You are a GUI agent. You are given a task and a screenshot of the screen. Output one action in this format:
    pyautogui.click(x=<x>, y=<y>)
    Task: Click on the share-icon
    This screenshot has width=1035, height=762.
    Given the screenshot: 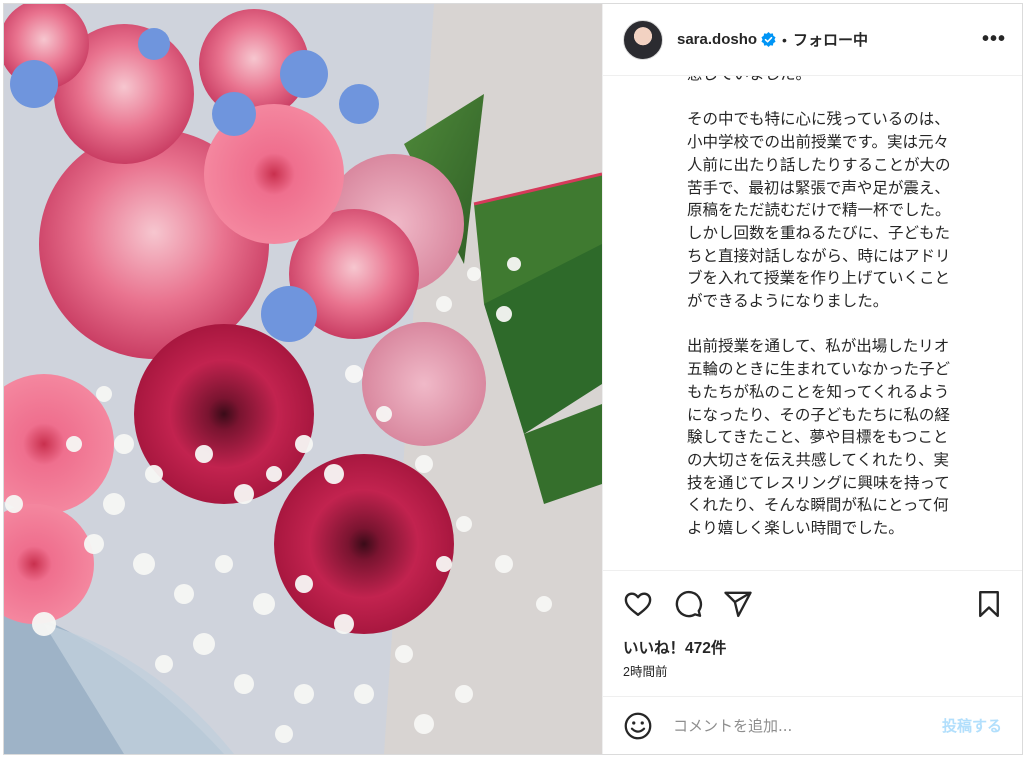 What is the action you would take?
    pyautogui.click(x=738, y=604)
    